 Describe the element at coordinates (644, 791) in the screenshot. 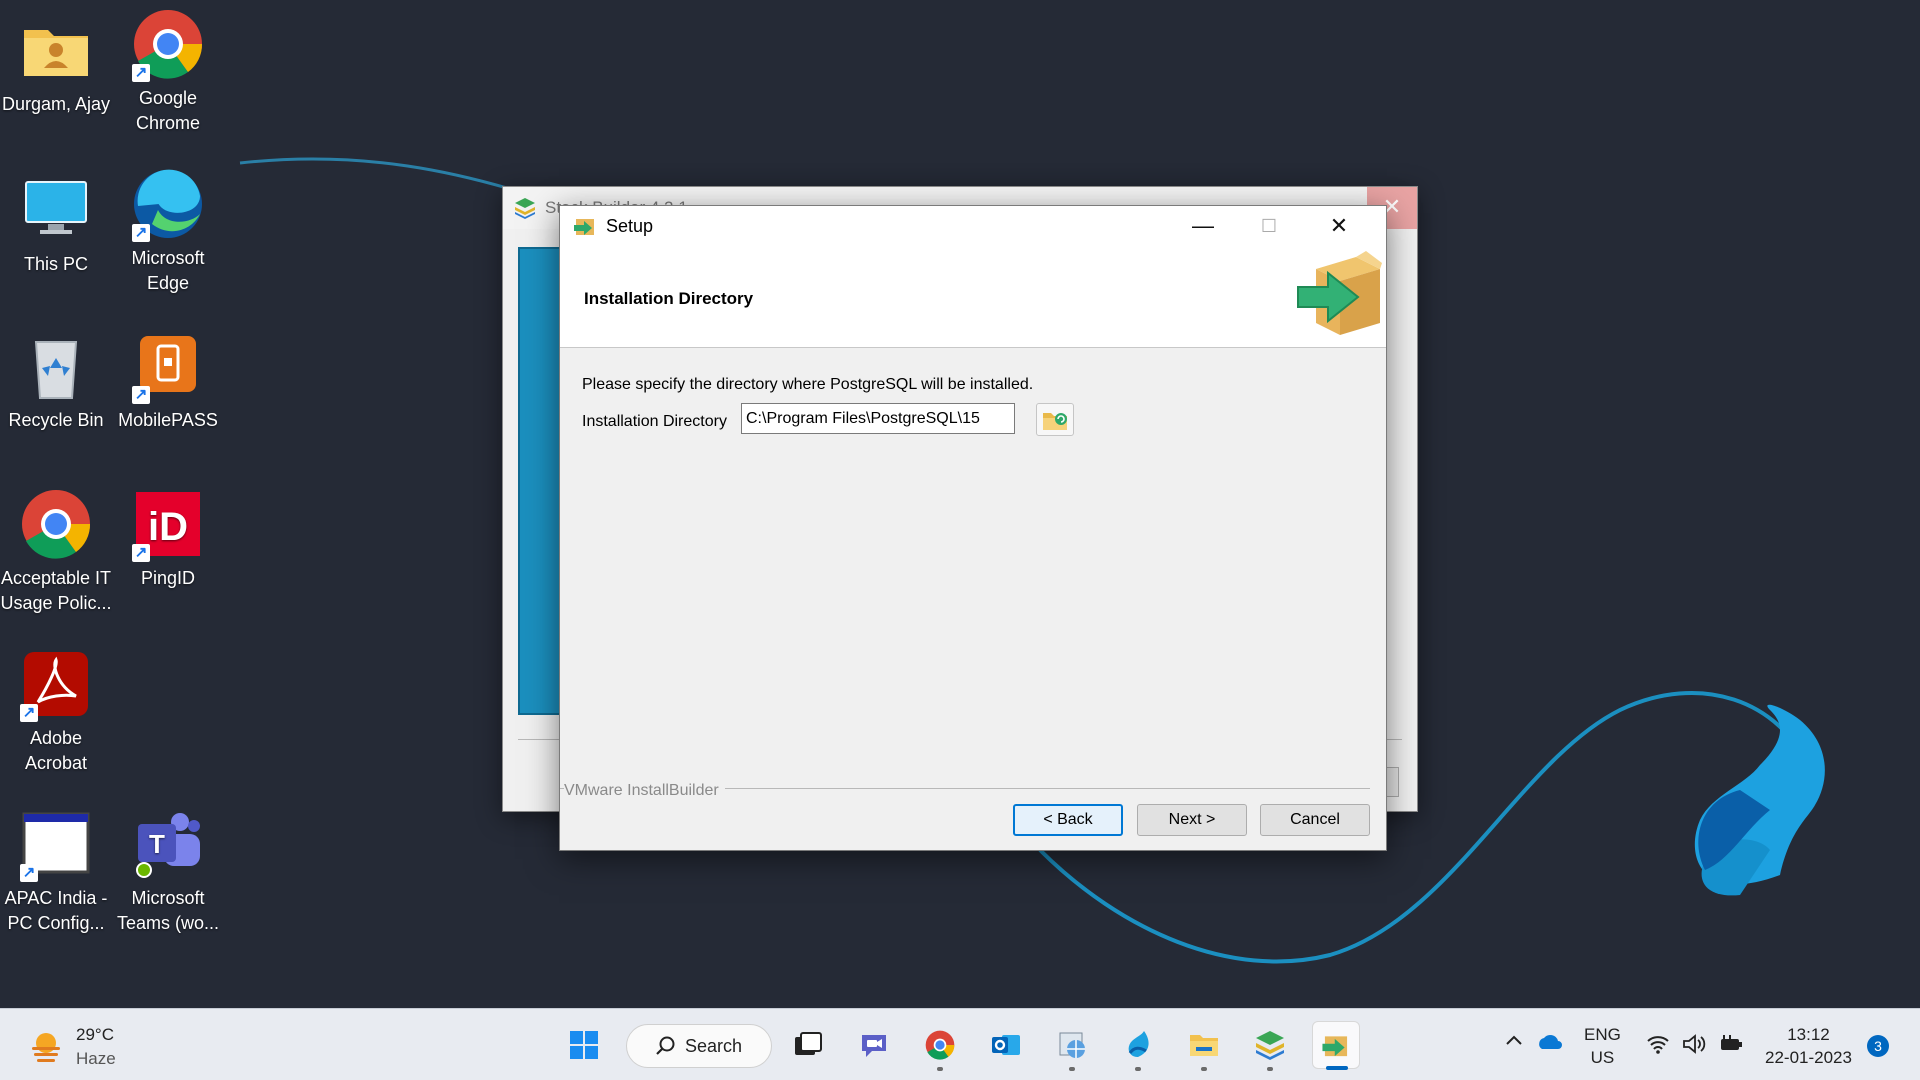

I see `installer-brand: VMware InstallBuilder` at that location.